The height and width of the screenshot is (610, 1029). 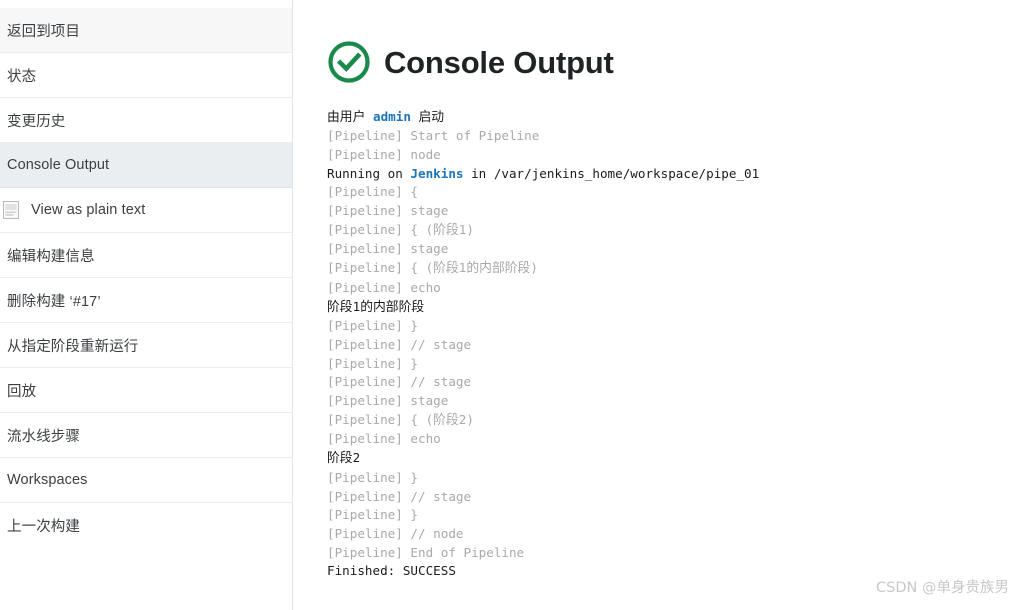 I want to click on log-line-pipeline: [Pipeline] End of Pipeline, so click(x=426, y=552).